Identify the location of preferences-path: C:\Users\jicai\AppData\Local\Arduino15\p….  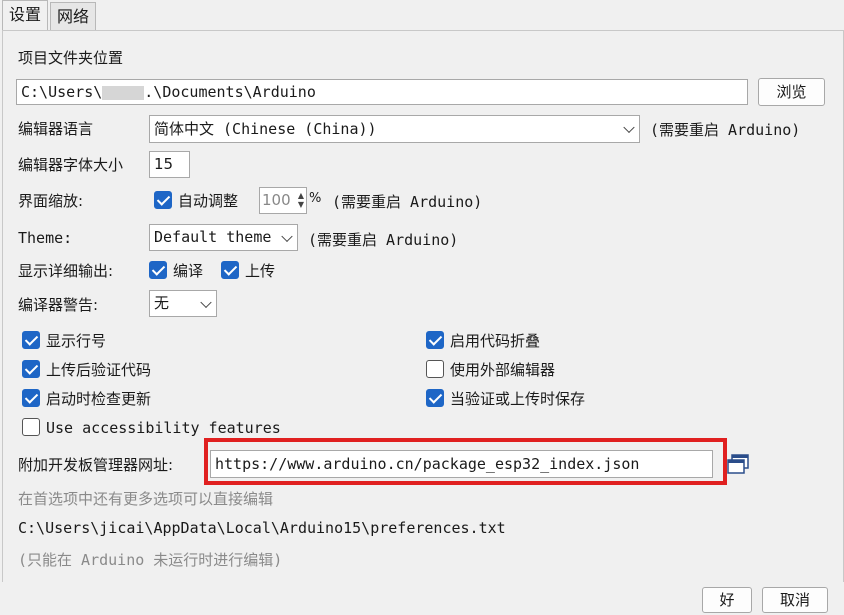
(262, 528).